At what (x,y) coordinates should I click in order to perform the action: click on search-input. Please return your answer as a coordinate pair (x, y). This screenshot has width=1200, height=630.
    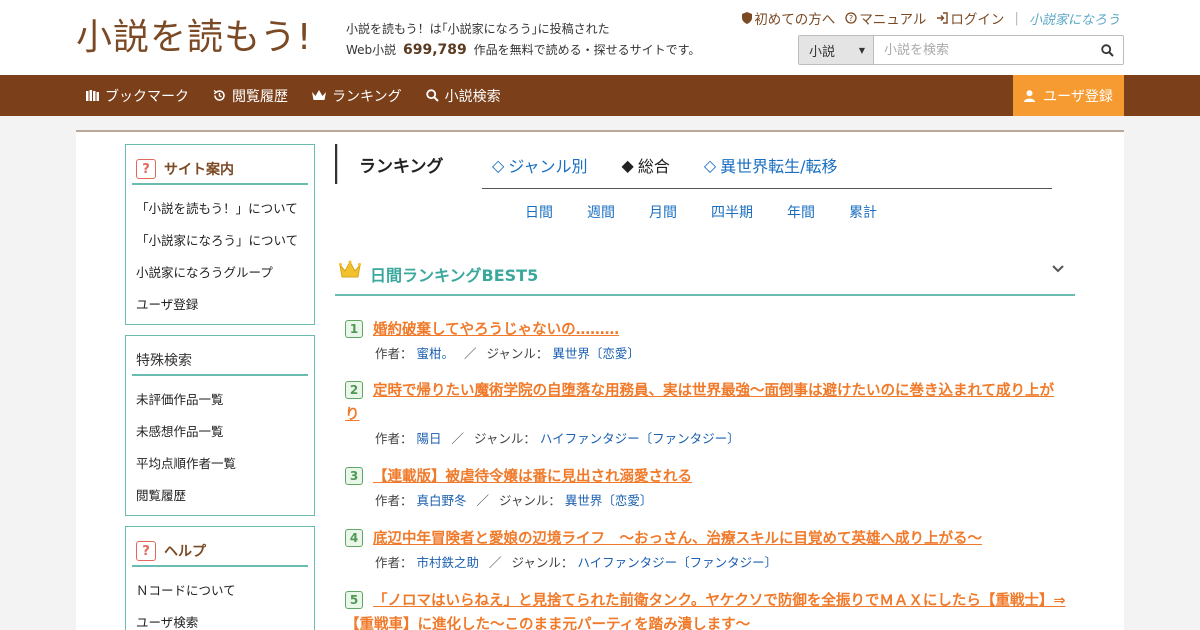
    Looking at the image, I should click on (982, 50).